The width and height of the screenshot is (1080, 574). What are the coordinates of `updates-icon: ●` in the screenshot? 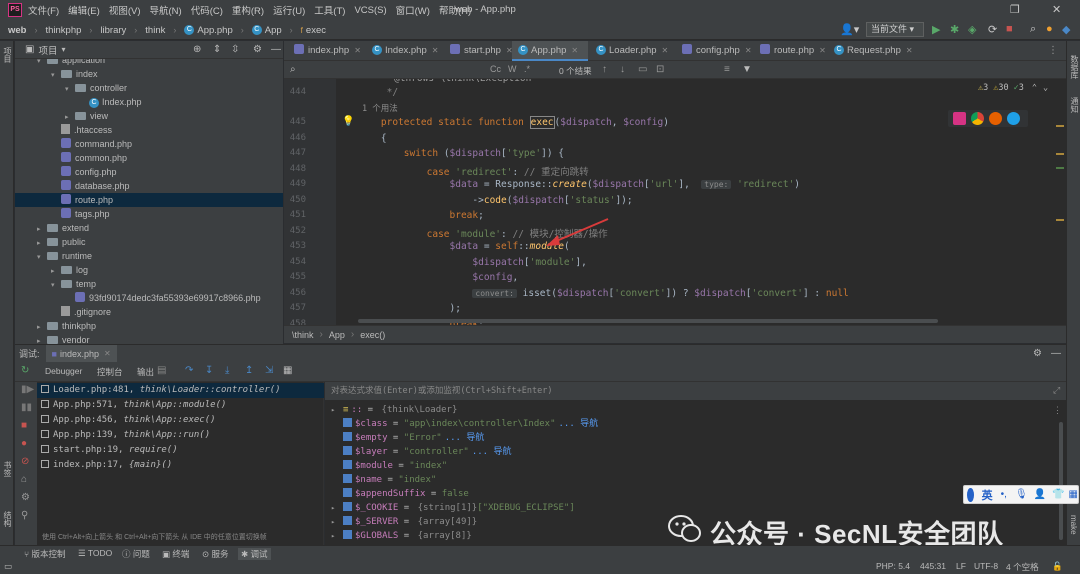 It's located at (1049, 29).